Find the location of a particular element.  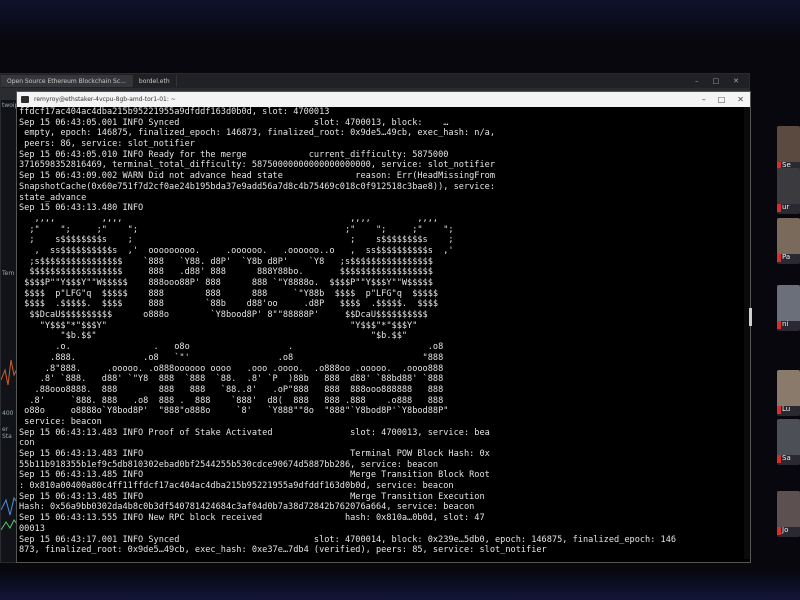

terminal-line: ; s$$$$$$$$s ; ; s$$$$$$$$s ; is located at coordinates (236, 240).